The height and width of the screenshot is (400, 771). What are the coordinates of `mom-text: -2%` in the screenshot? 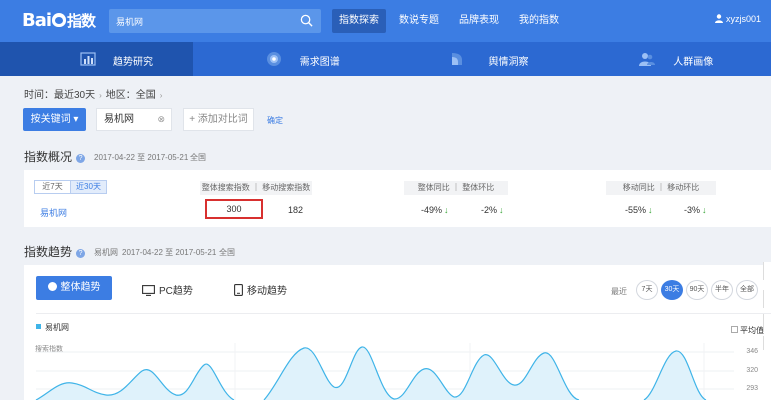 It's located at (489, 210).